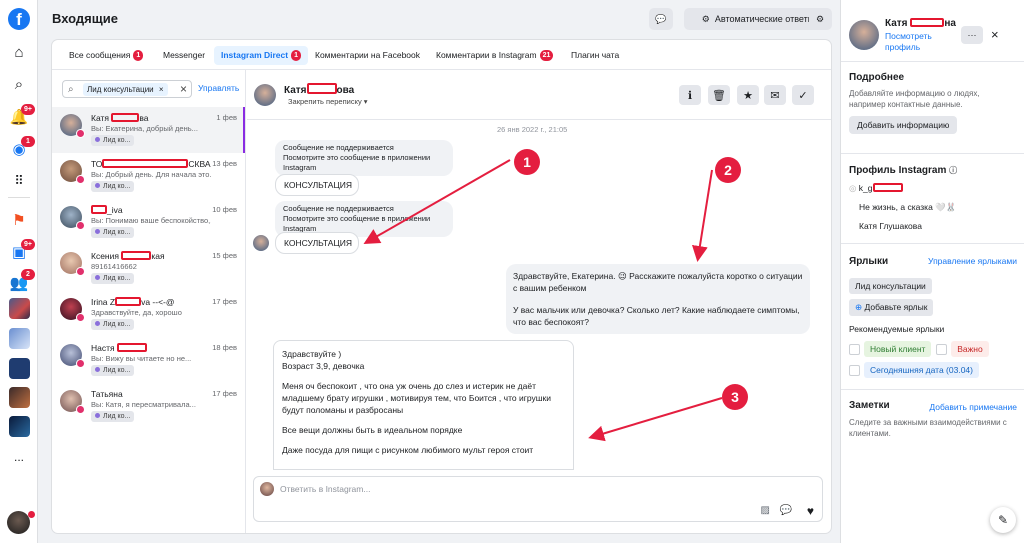 Image resolution: width=1024 pixels, height=543 pixels. Describe the element at coordinates (19, 197) in the screenshot. I see `rail-divider` at that location.